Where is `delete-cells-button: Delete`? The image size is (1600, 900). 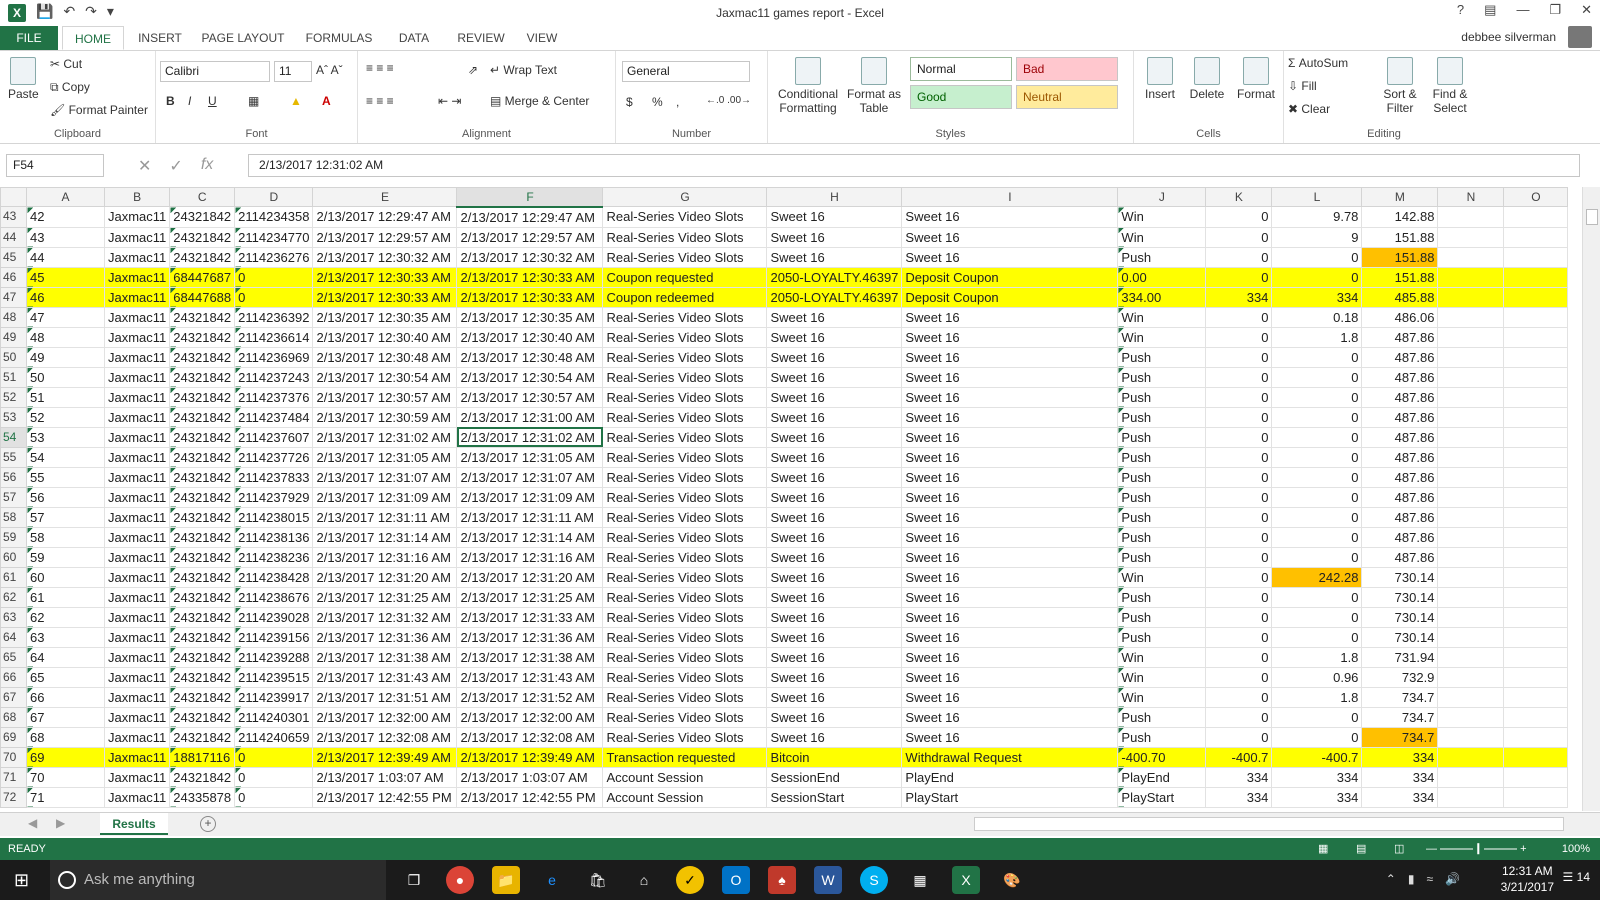 delete-cells-button: Delete is located at coordinates (1207, 79).